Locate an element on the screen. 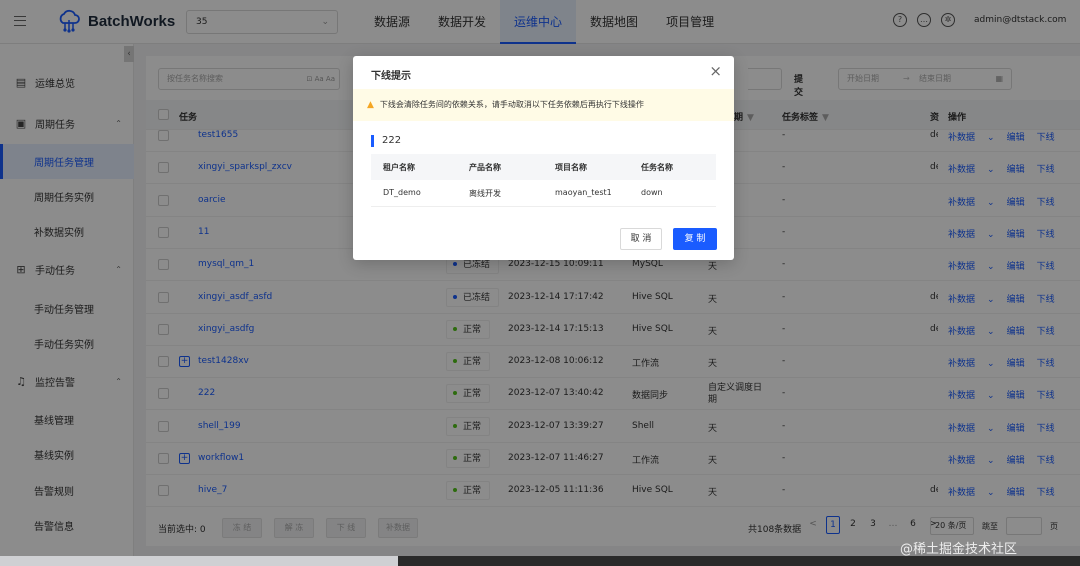 Image resolution: width=1080 pixels, height=566 pixels. warning-banner: ▲ 下线会清除任务间的依赖关系，请手动取消以下任务依赖后再执行下线操作 is located at coordinates (543, 105).